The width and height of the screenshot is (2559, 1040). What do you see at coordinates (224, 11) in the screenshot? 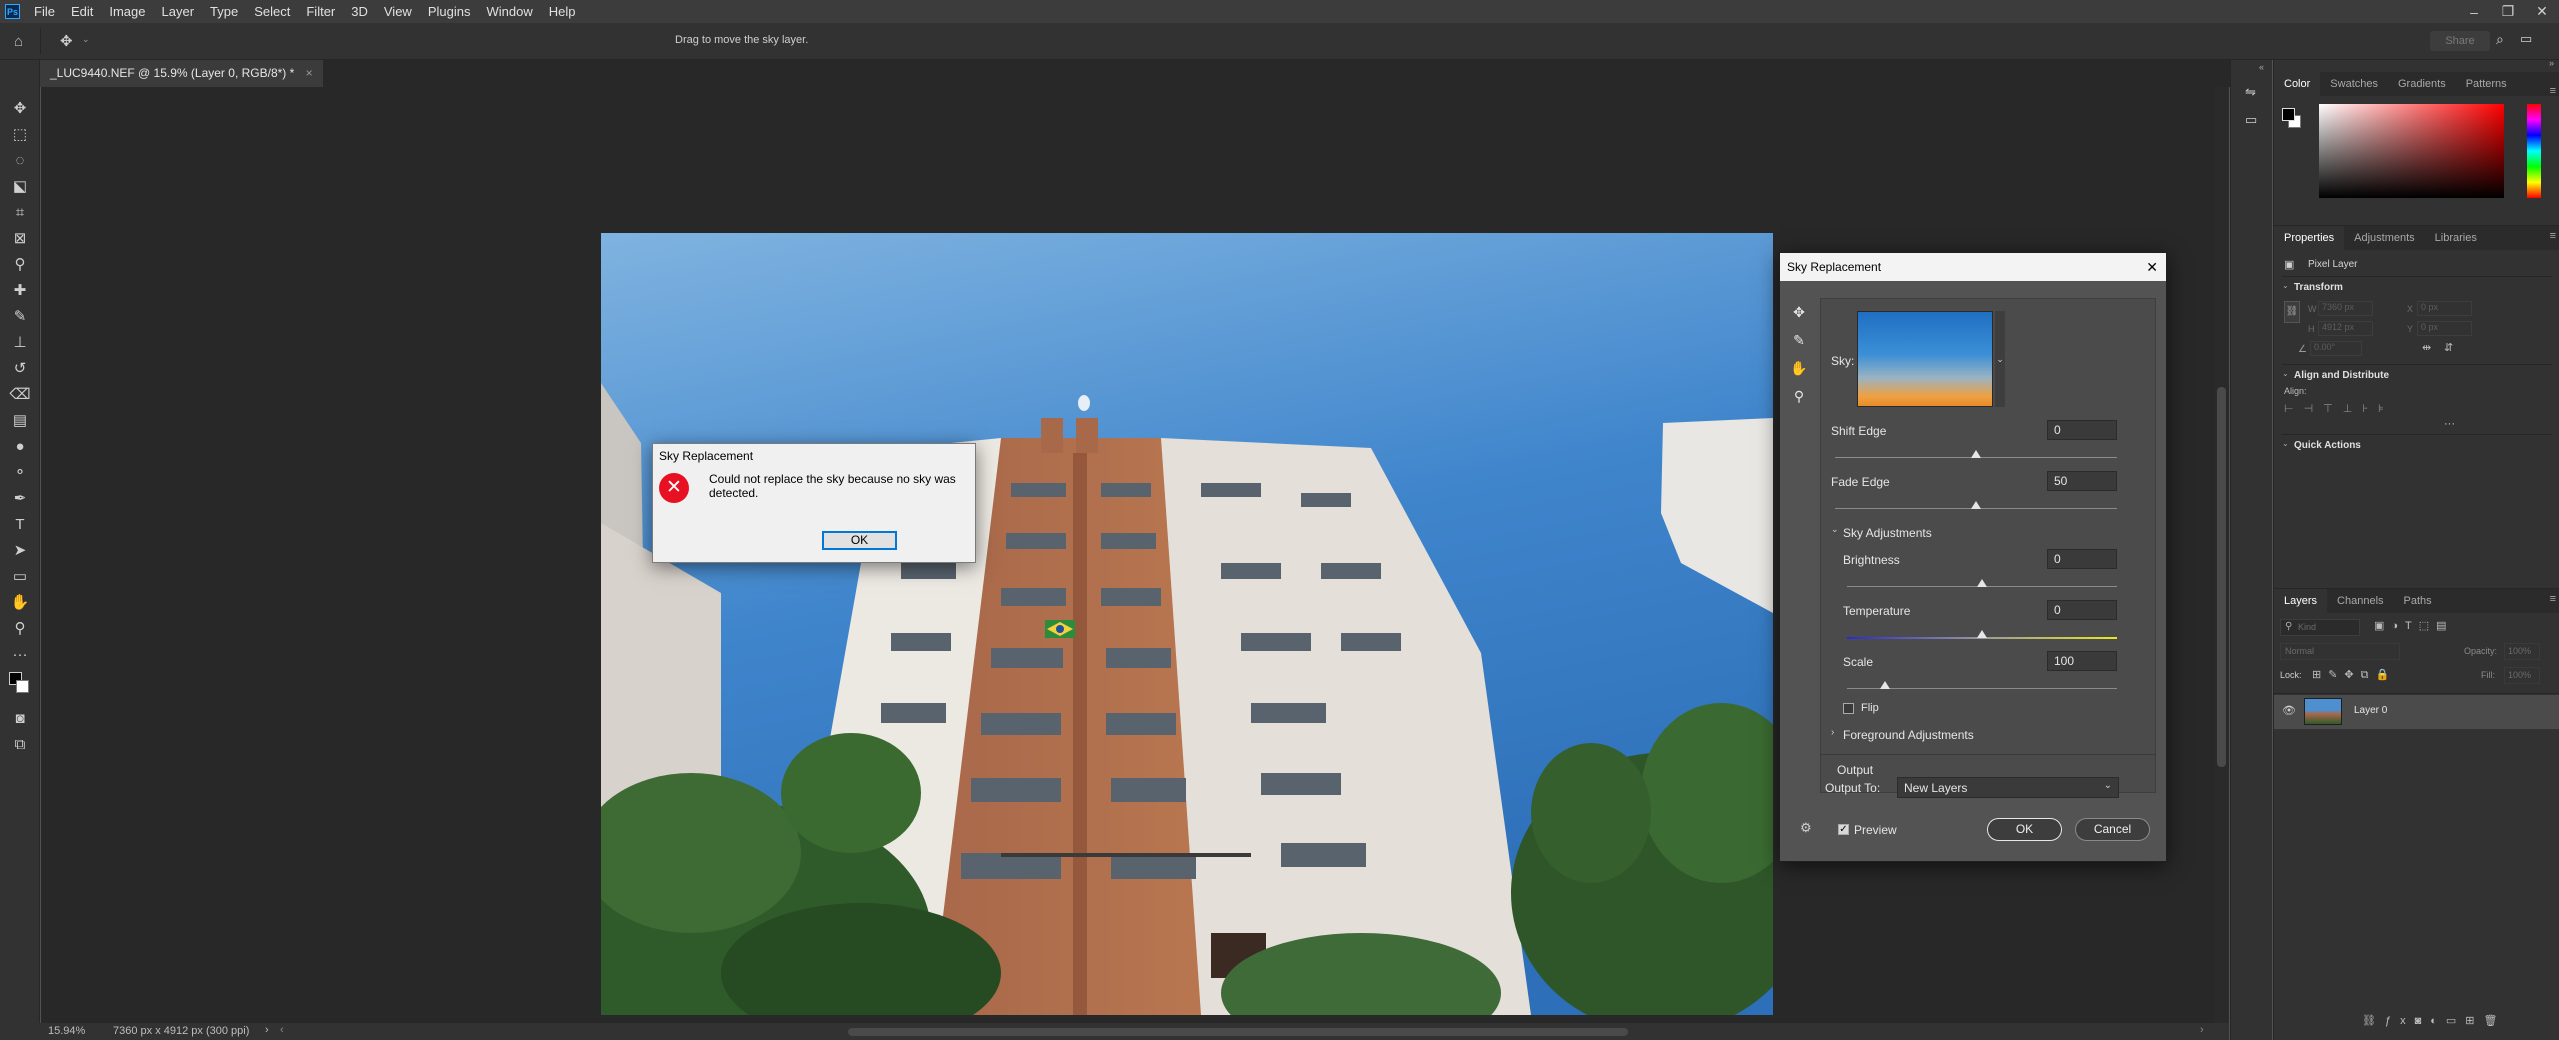
I see `menu-type: Type` at bounding box center [224, 11].